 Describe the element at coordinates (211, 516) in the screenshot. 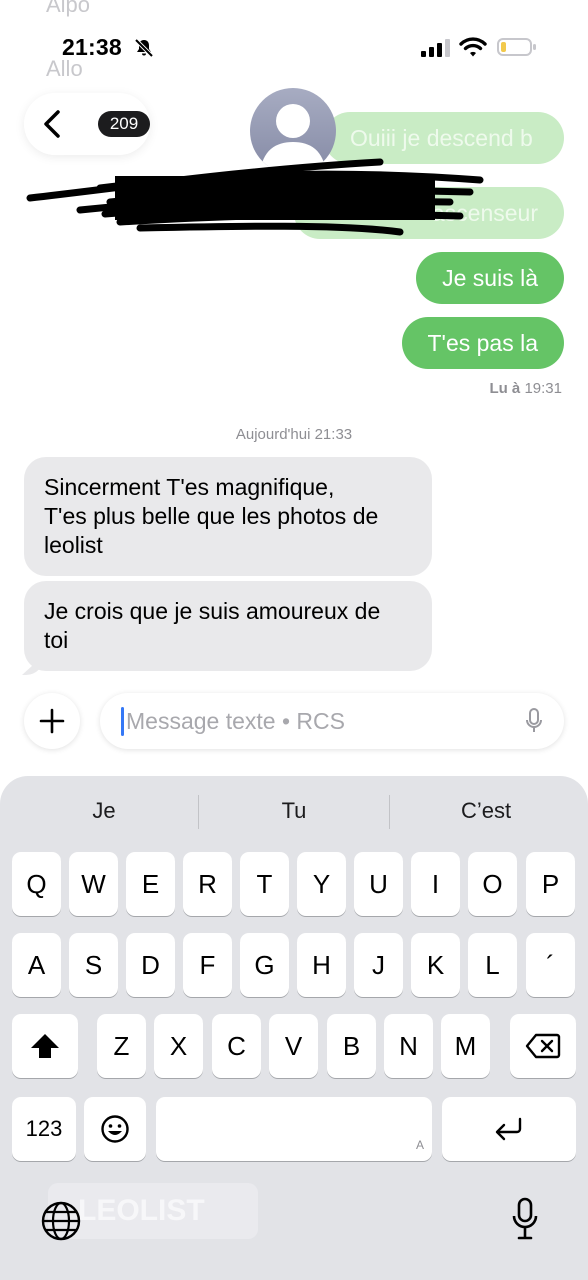

I see `bubble-line: T'es plus belle que les photos de` at that location.